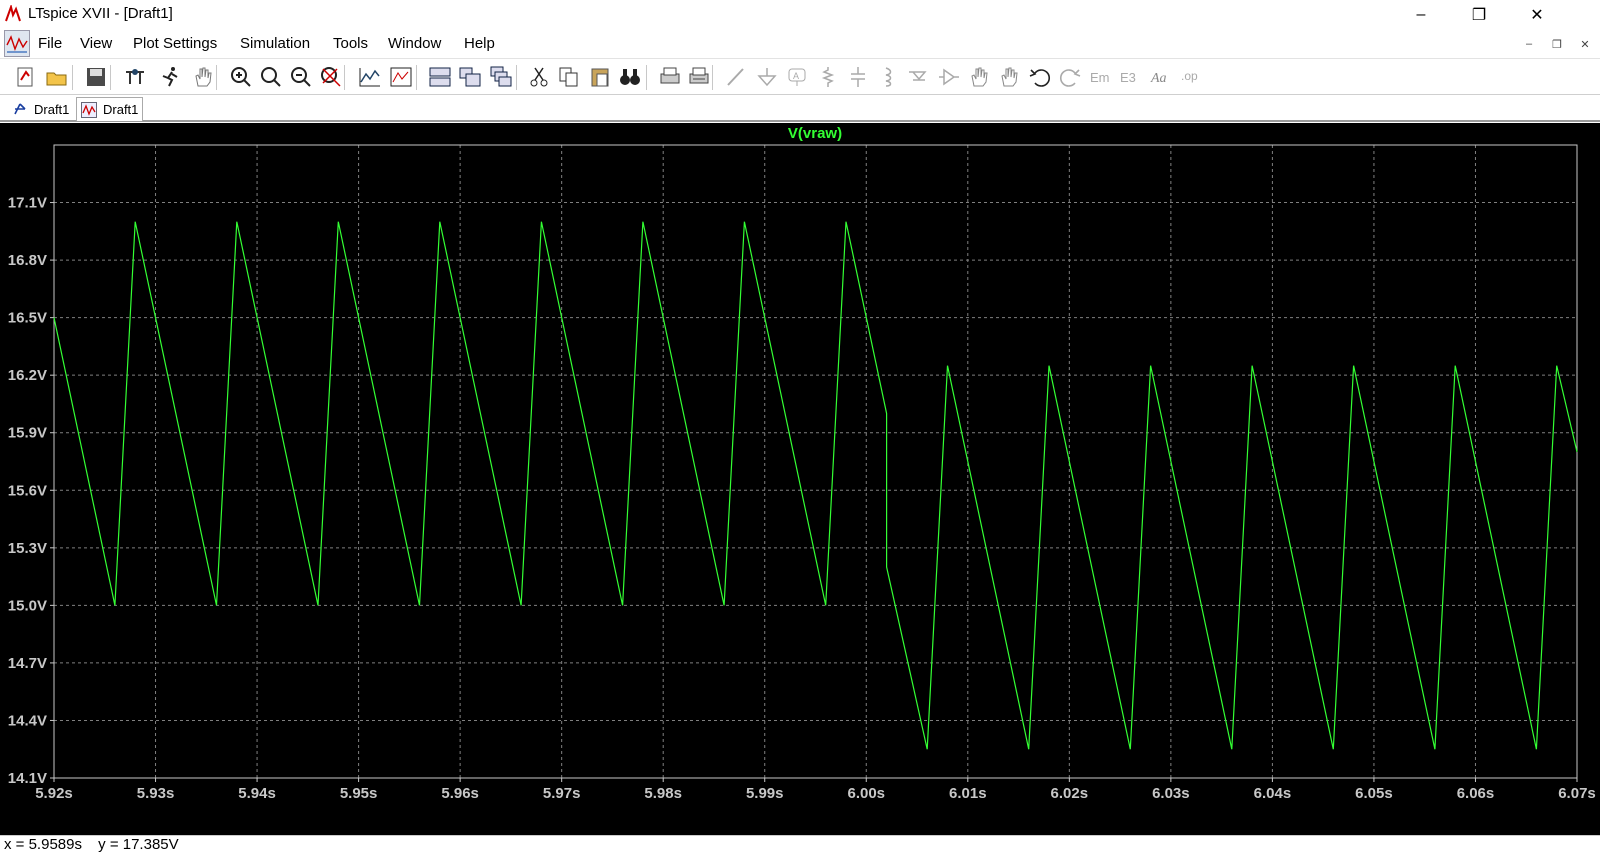 This screenshot has height=854, width=1600. Describe the element at coordinates (27, 605) in the screenshot. I see `y-tick-label: 15.0V` at that location.